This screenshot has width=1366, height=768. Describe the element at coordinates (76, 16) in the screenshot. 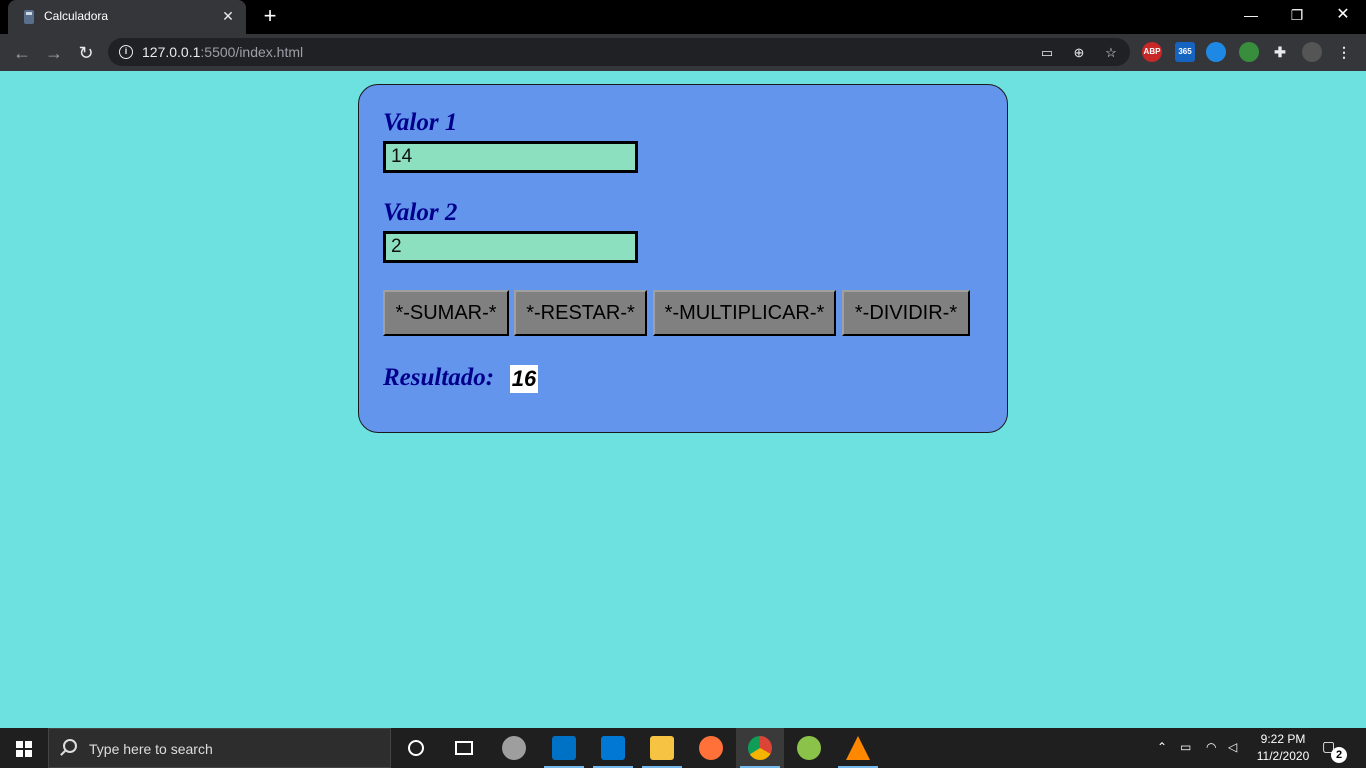

I see `tab-title: Calculadora` at that location.